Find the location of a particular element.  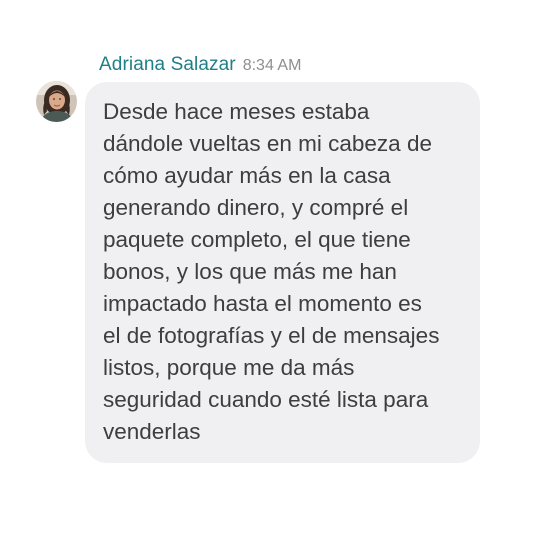

user-photo-avatar-icon is located at coordinates (56, 101).